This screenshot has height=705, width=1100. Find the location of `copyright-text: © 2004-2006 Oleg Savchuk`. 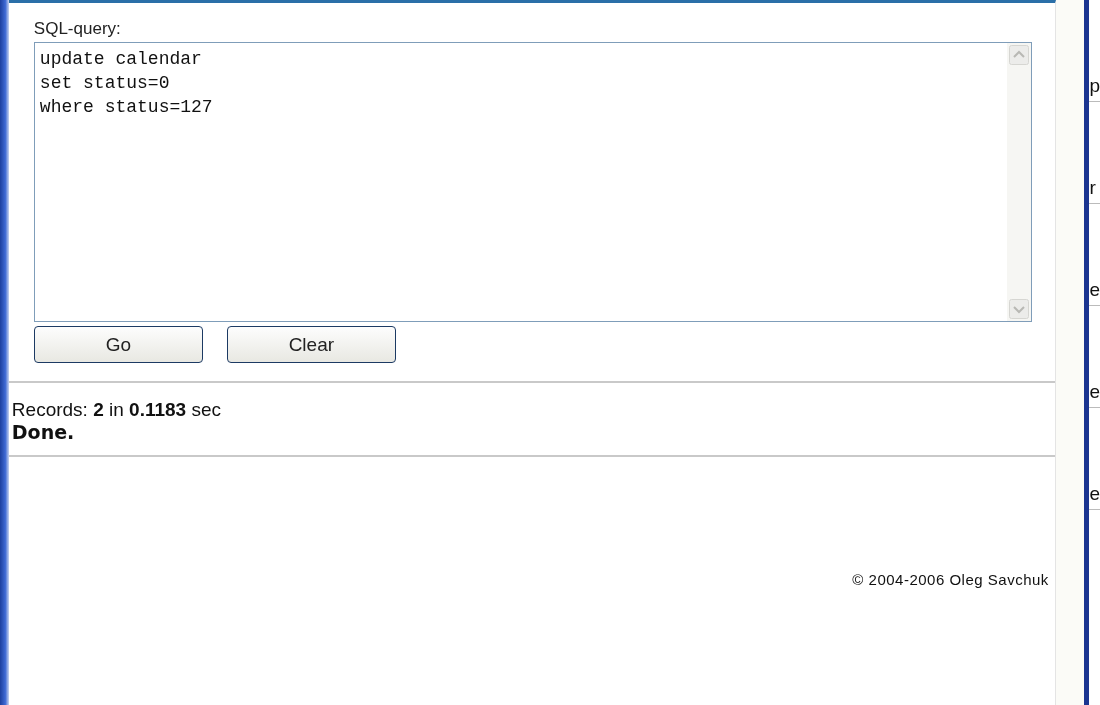

copyright-text: © 2004-2006 Oleg Savchuk is located at coordinates (950, 580).